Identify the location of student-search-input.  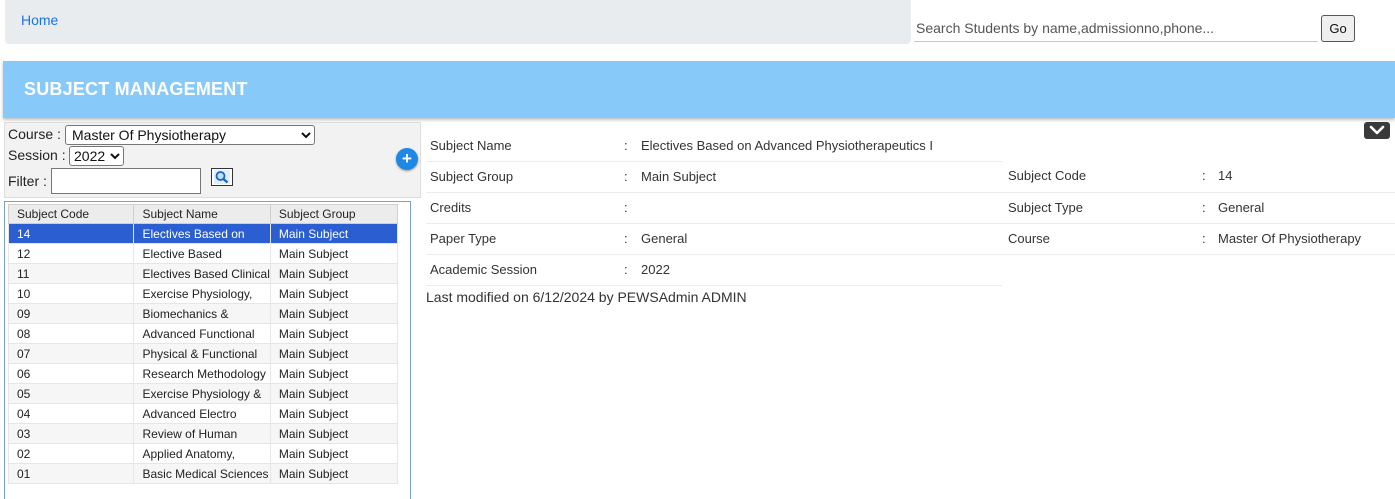
(1116, 28).